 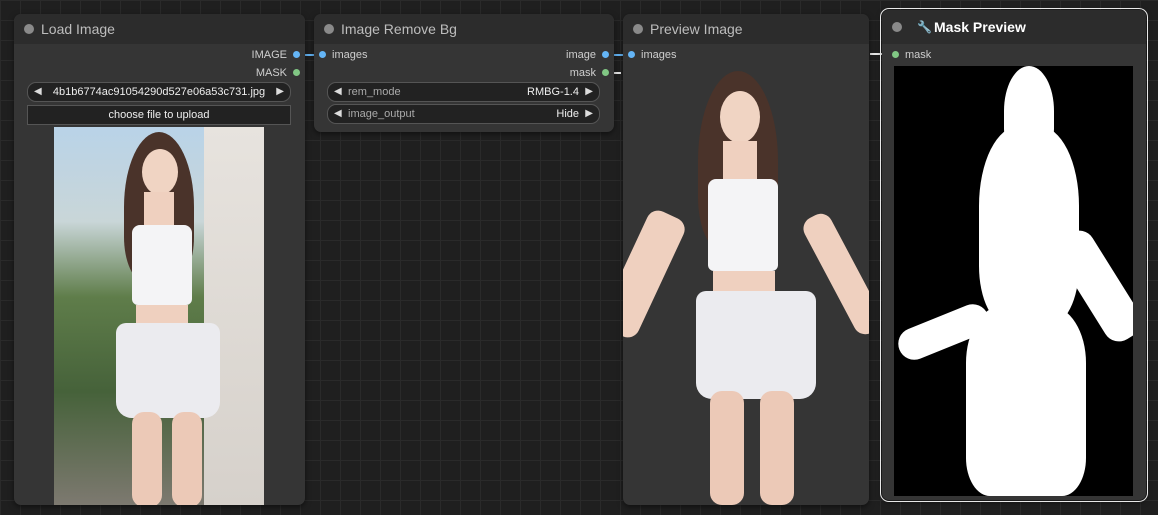 What do you see at coordinates (895, 54) in the screenshot?
I see `input-slot-mask` at bounding box center [895, 54].